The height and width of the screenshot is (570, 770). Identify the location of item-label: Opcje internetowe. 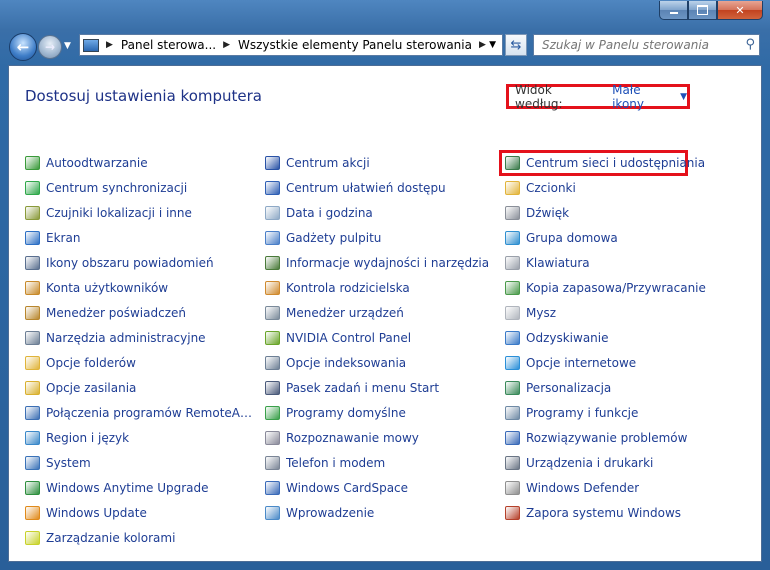
(581, 363).